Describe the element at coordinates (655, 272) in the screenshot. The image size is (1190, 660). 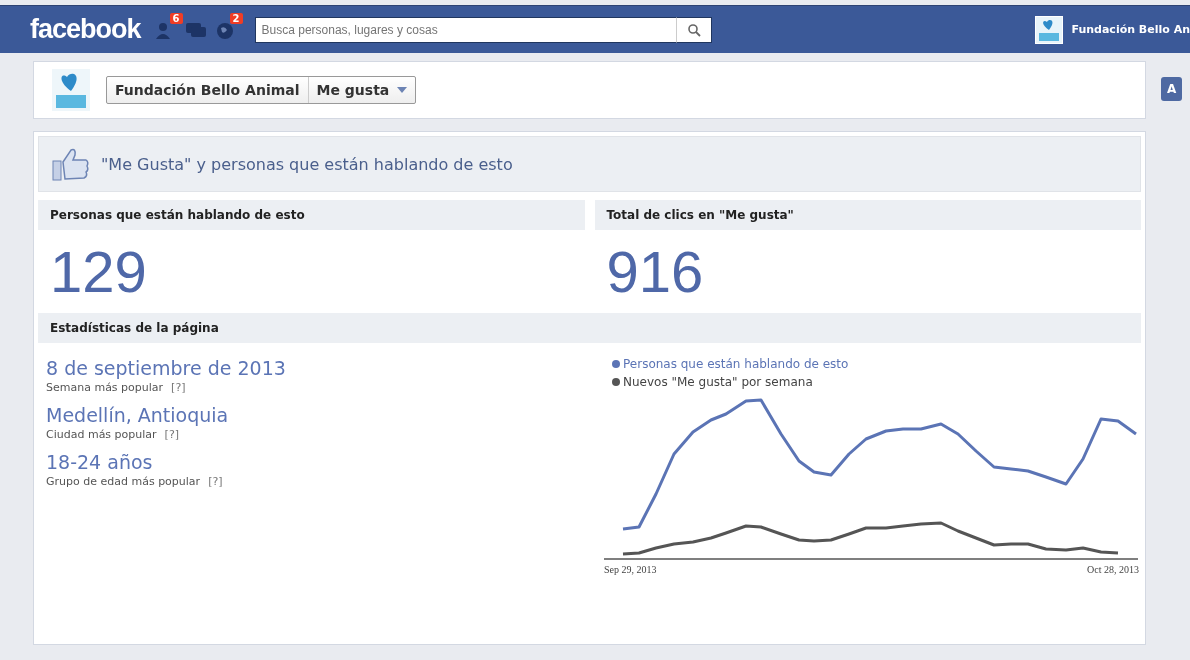
I see `stat-value: 916` at that location.